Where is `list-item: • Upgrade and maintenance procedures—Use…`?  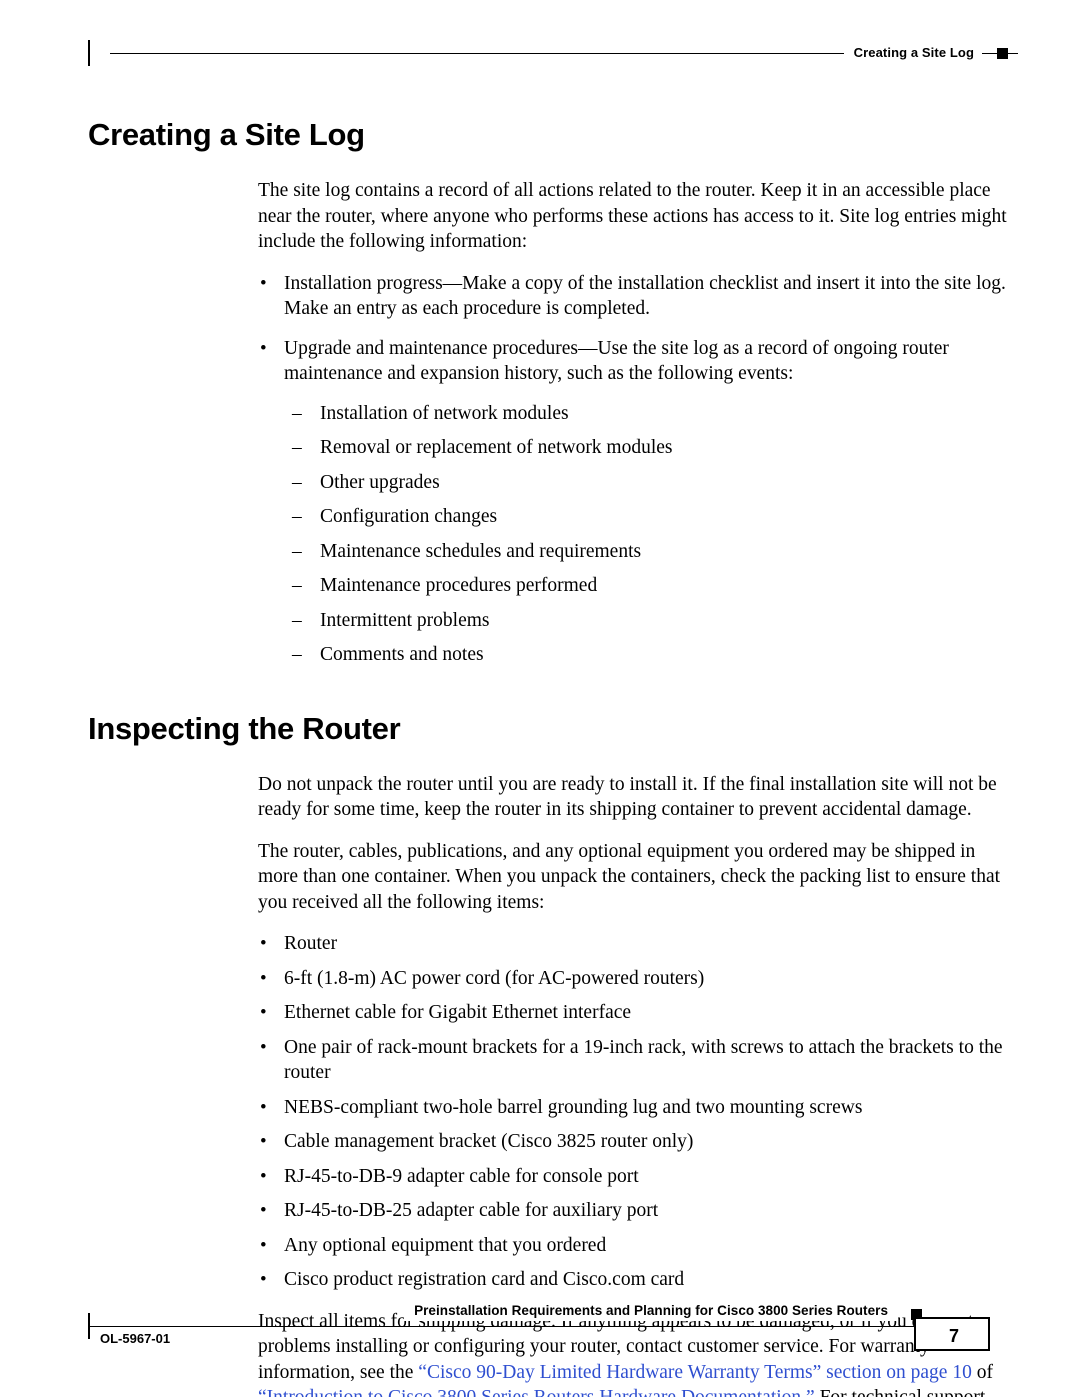 list-item: • Upgrade and maintenance procedures—Use… is located at coordinates (550, 361).